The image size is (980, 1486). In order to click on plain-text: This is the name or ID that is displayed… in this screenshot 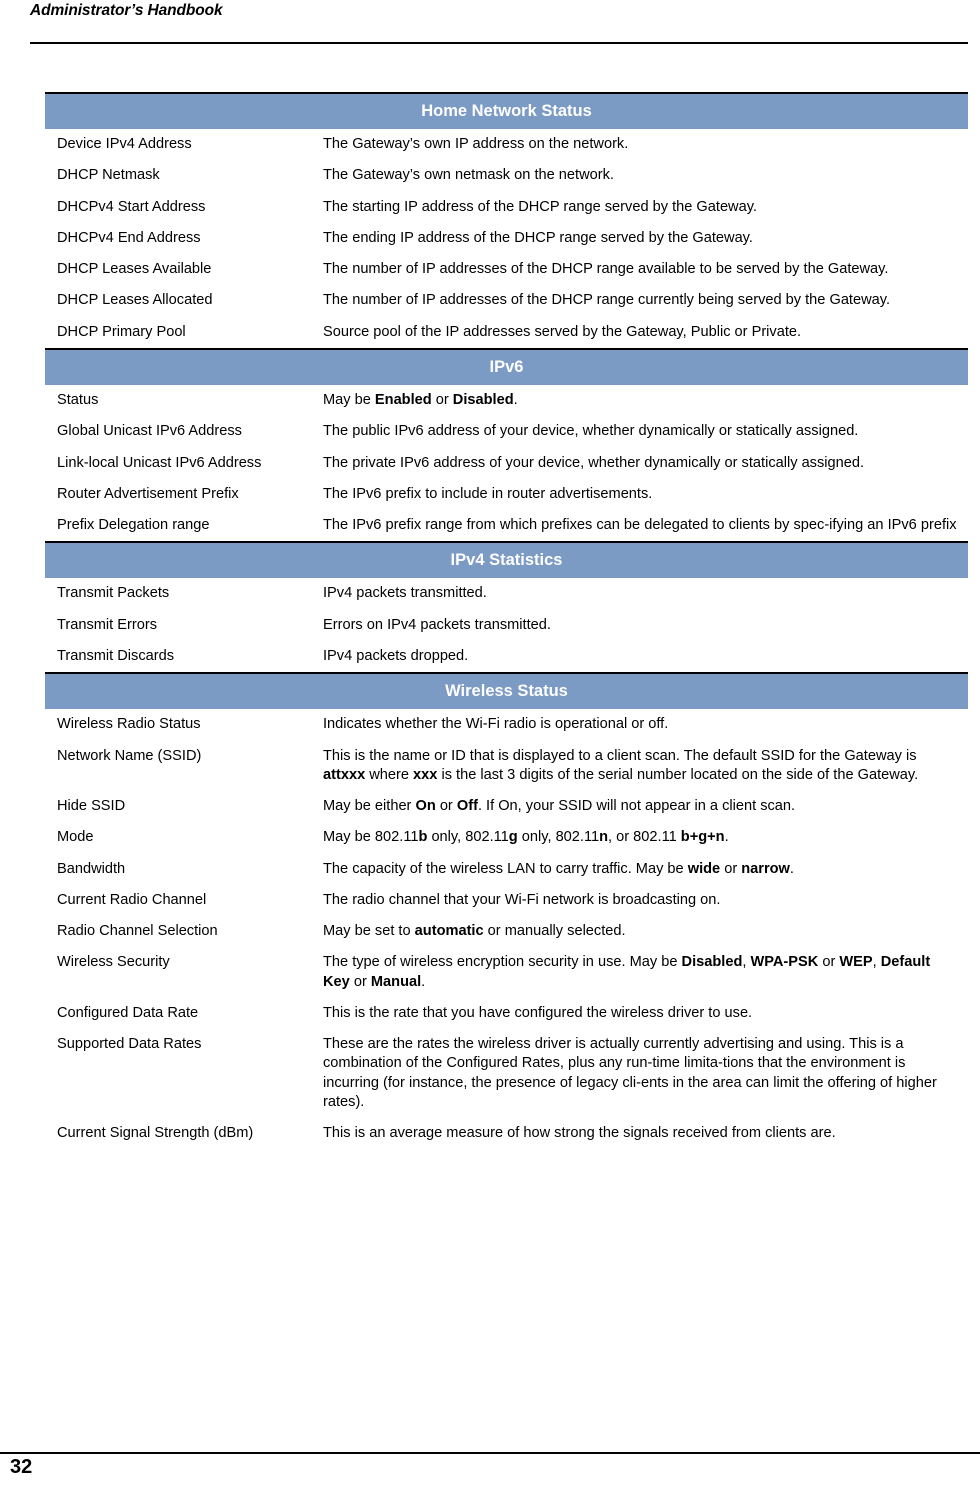, I will do `click(620, 755)`.